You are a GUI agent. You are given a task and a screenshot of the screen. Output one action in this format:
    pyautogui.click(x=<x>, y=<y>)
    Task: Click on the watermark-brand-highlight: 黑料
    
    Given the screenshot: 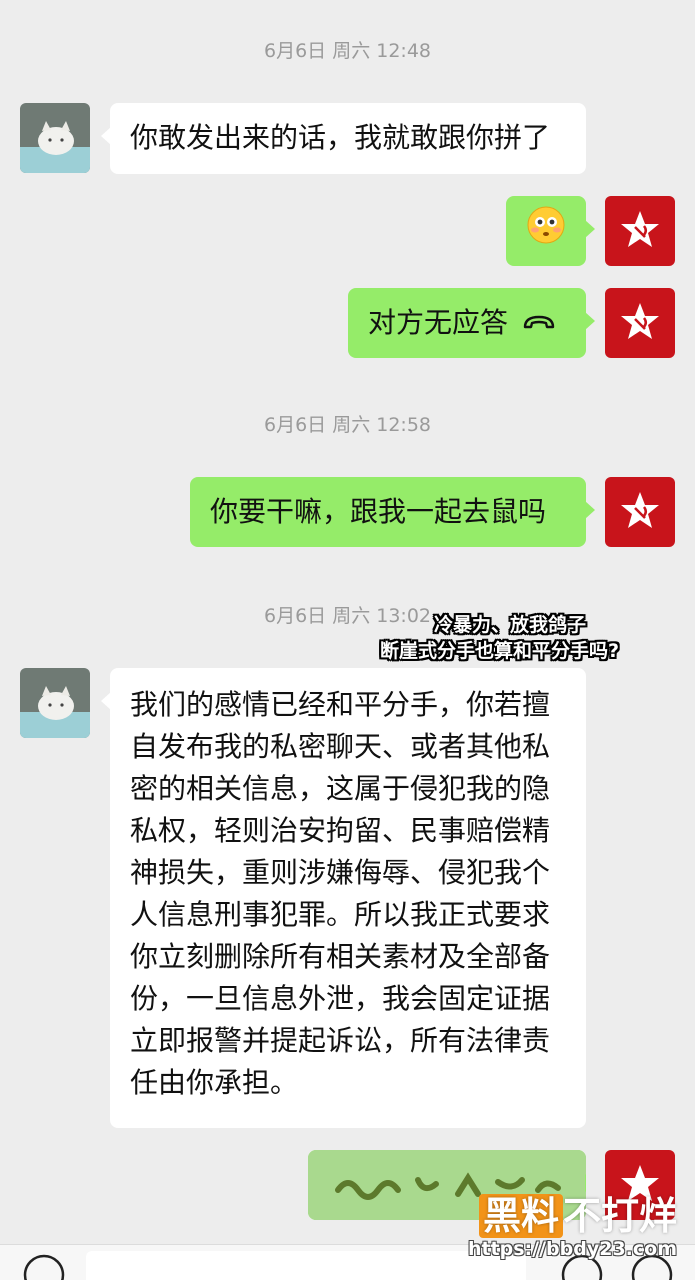 What is the action you would take?
    pyautogui.click(x=520, y=1216)
    